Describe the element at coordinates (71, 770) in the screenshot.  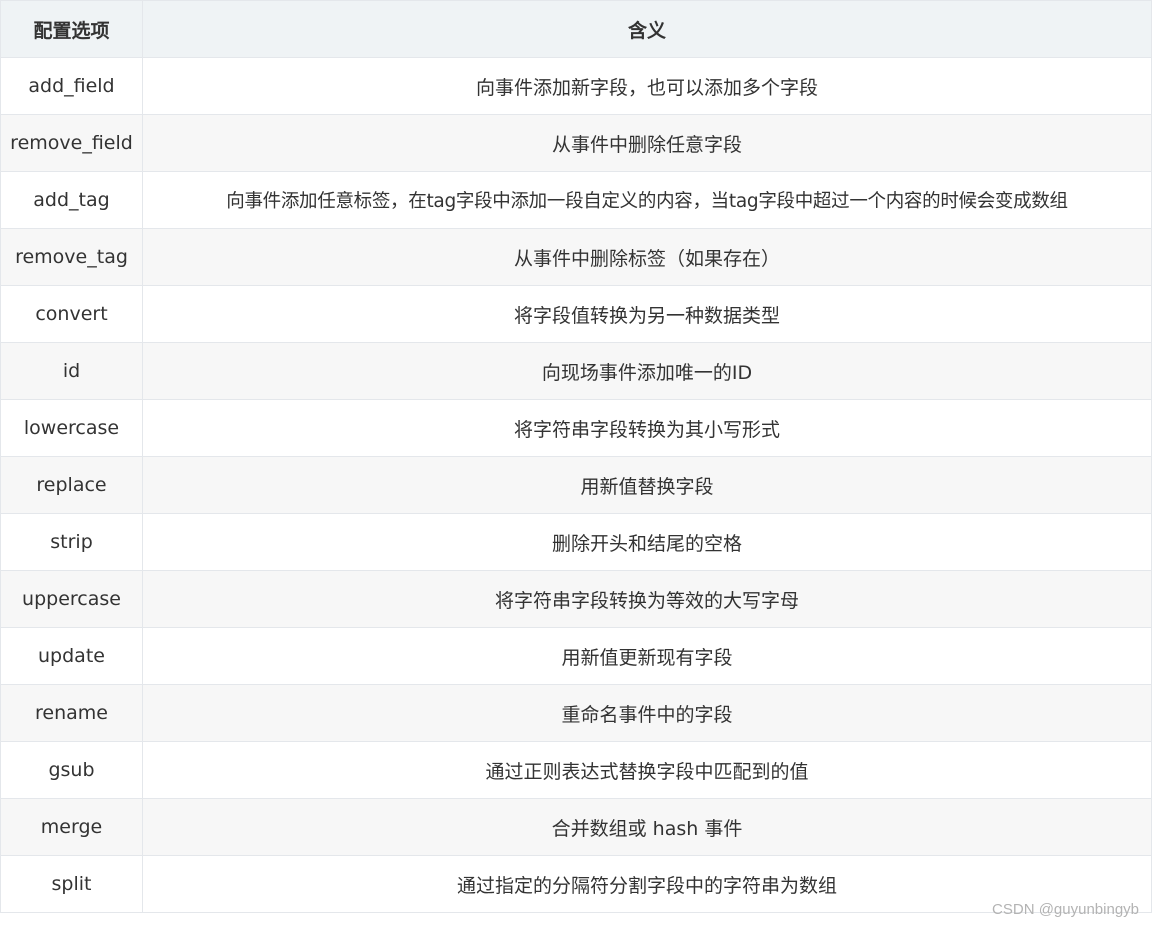
I see `option-cell: gsub` at that location.